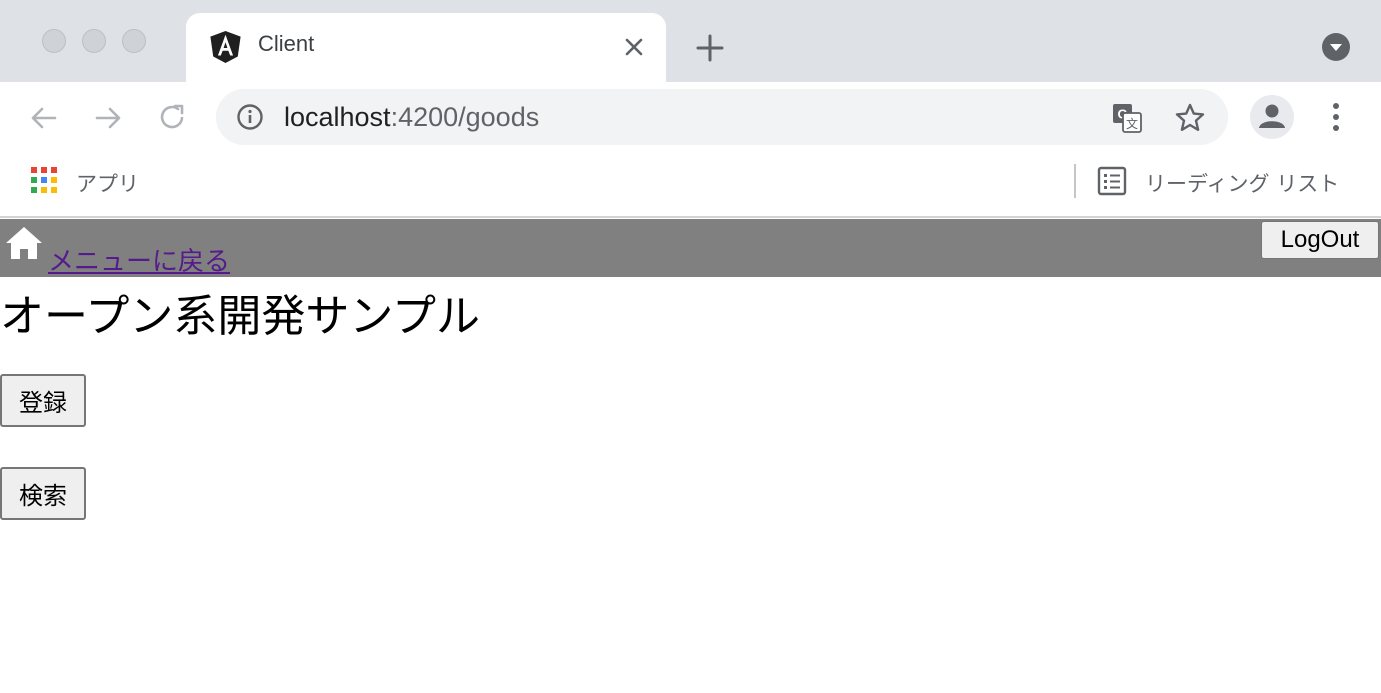 The height and width of the screenshot is (693, 1381). What do you see at coordinates (44, 180) in the screenshot?
I see `apps-grid-icon` at bounding box center [44, 180].